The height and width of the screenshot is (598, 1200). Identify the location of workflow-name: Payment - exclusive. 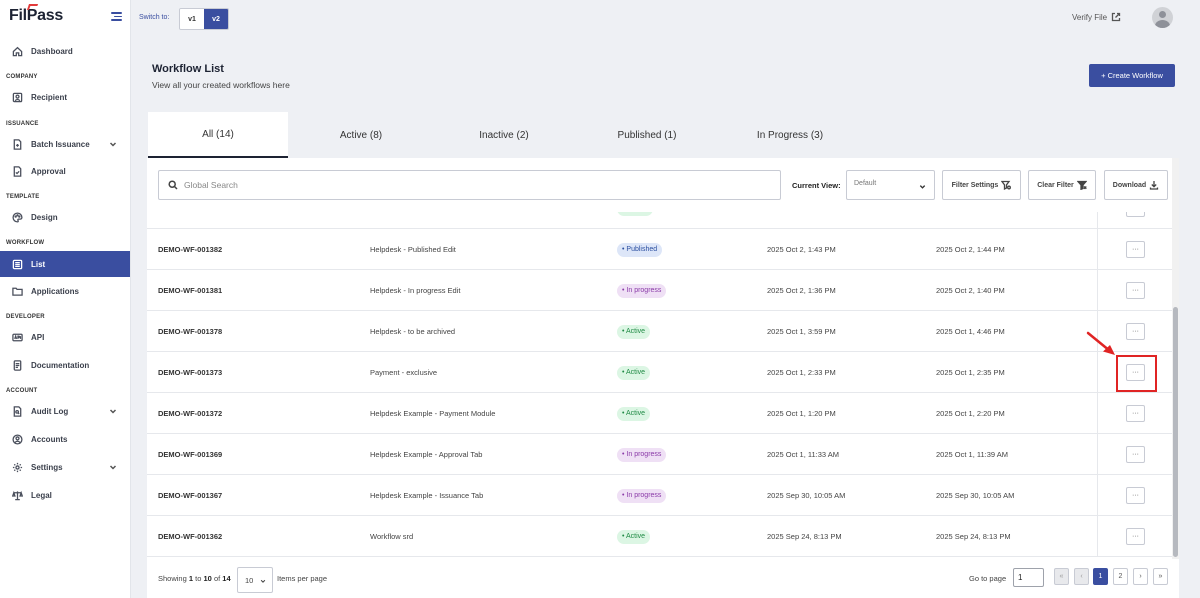
(404, 372).